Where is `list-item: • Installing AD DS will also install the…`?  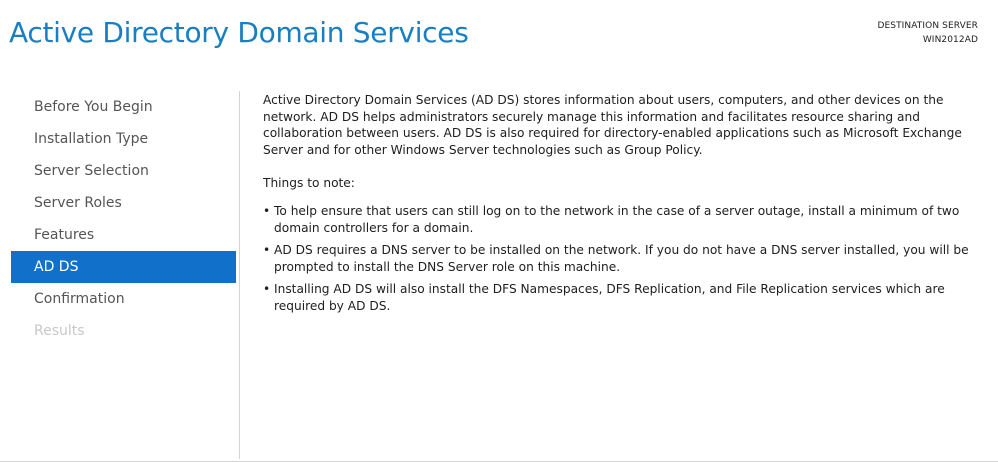
list-item: • Installing AD DS will also install the… is located at coordinates (623, 297).